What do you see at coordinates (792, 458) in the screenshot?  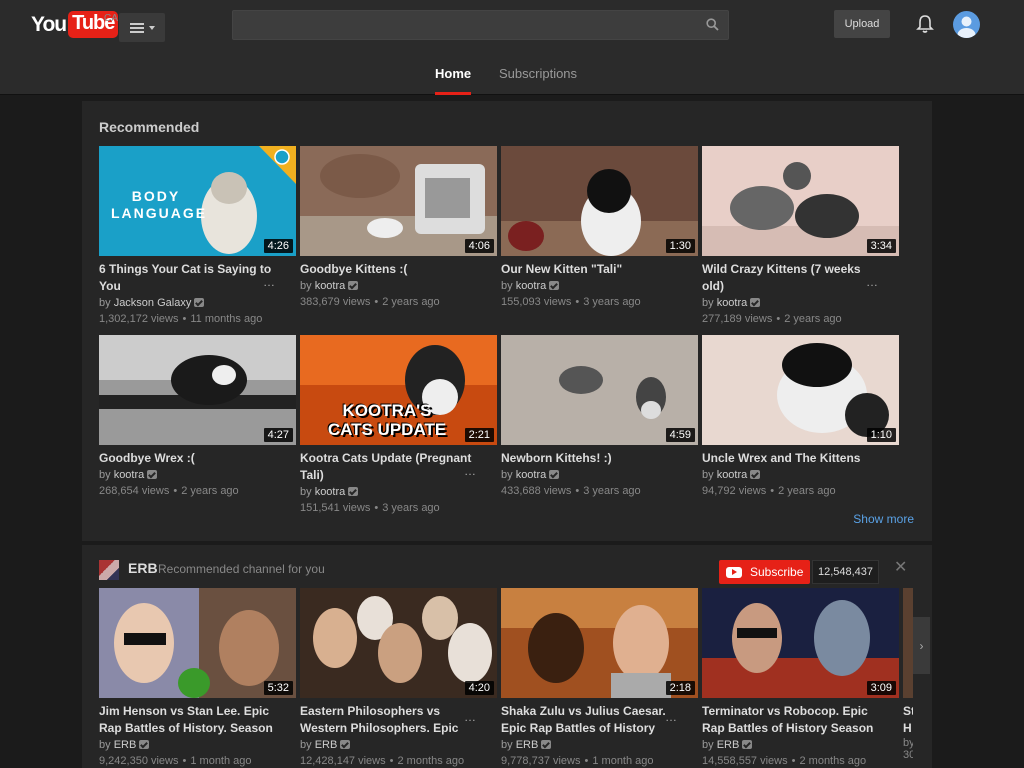 I see `video-title: Uncle Wrex and The Kittens` at bounding box center [792, 458].